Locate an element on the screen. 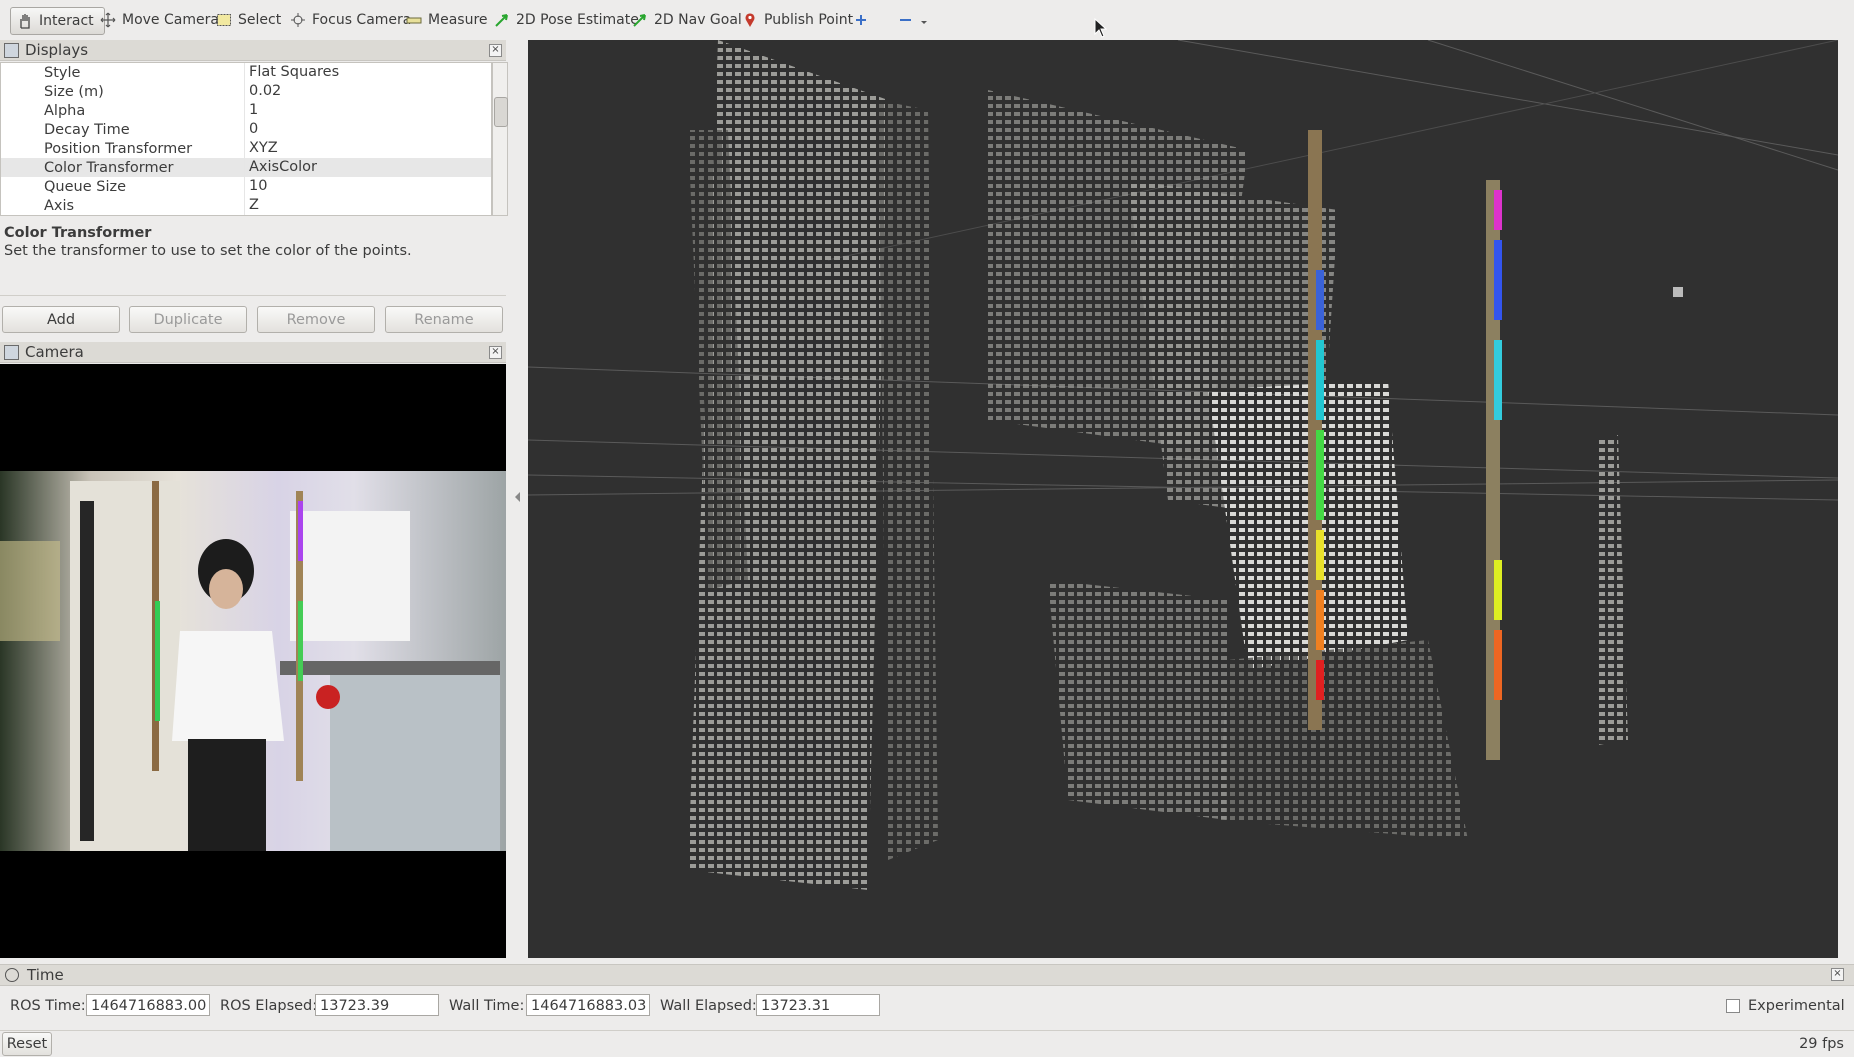  time-panel-title: Time is located at coordinates (45, 975).